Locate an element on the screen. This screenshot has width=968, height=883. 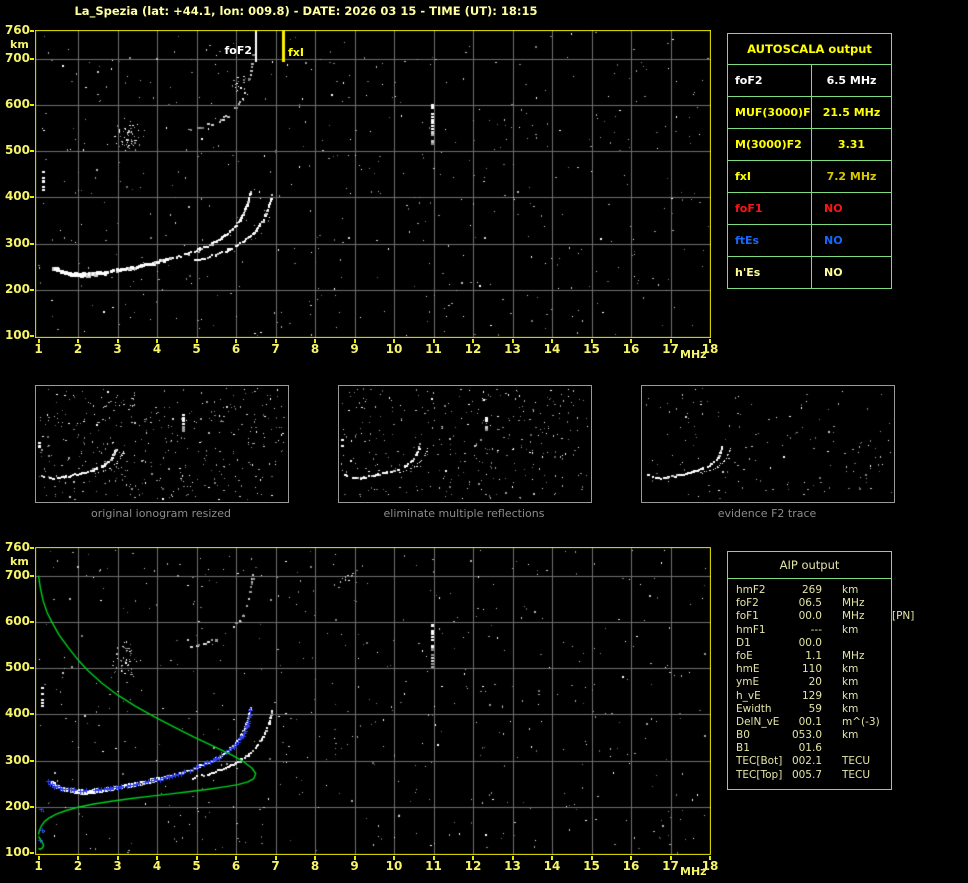
aip-table-row: h_vE 129 km is located at coordinates (813, 696).